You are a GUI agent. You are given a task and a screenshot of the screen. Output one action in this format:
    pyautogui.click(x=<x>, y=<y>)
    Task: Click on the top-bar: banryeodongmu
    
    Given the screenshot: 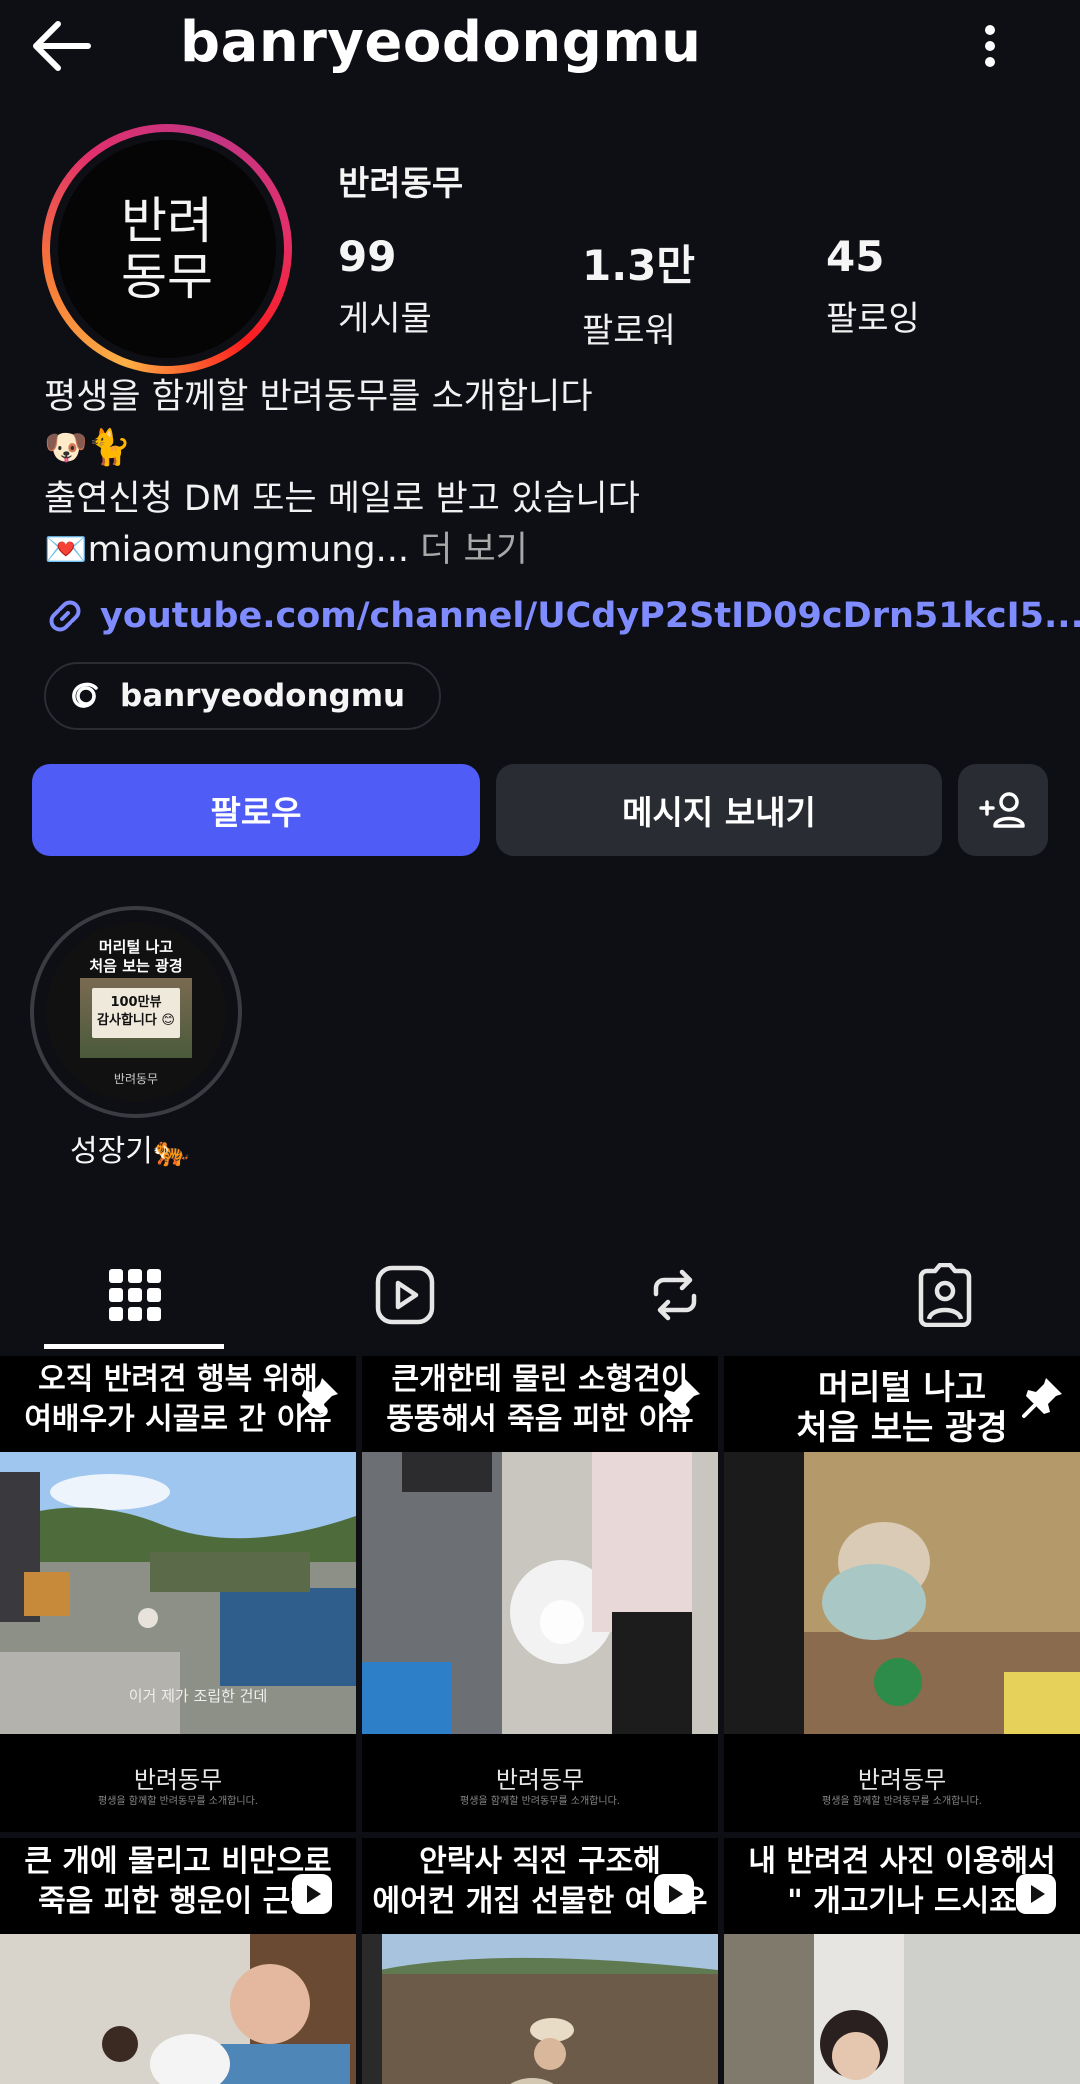 What is the action you would take?
    pyautogui.click(x=540, y=46)
    